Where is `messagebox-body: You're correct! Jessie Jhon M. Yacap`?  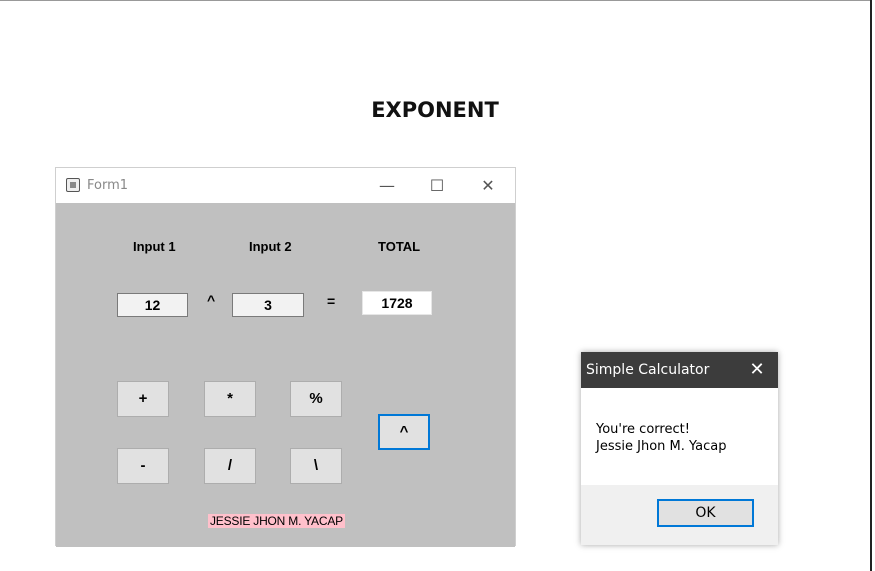
messagebox-body: You're correct! Jessie Jhon M. Yacap is located at coordinates (679, 436).